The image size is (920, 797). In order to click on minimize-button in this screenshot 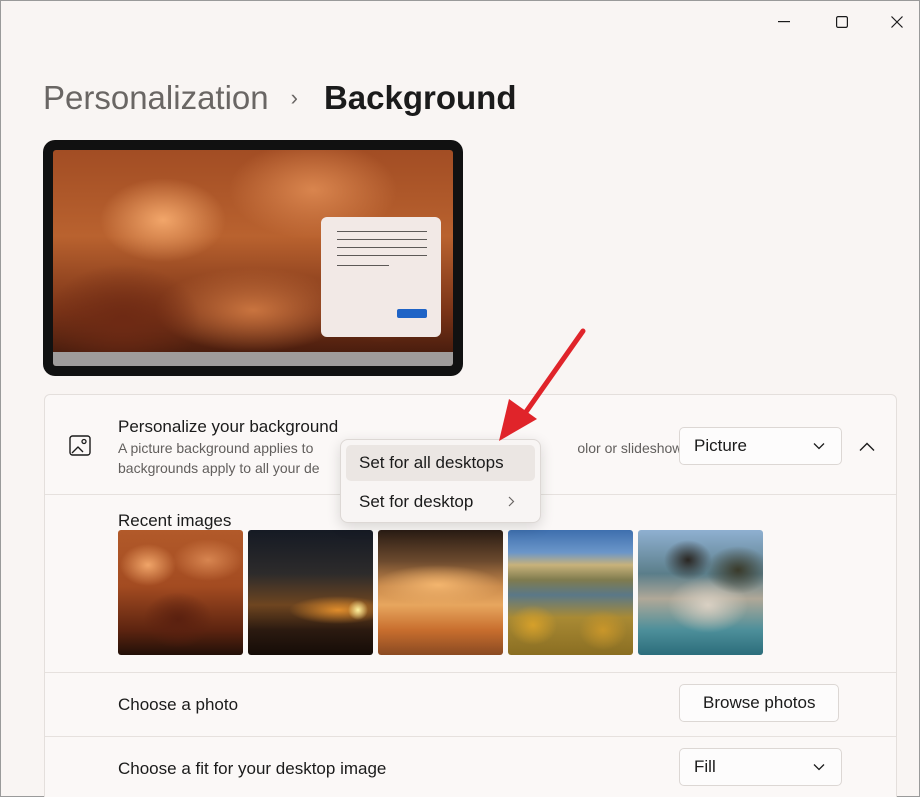, I will do `click(784, 22)`.